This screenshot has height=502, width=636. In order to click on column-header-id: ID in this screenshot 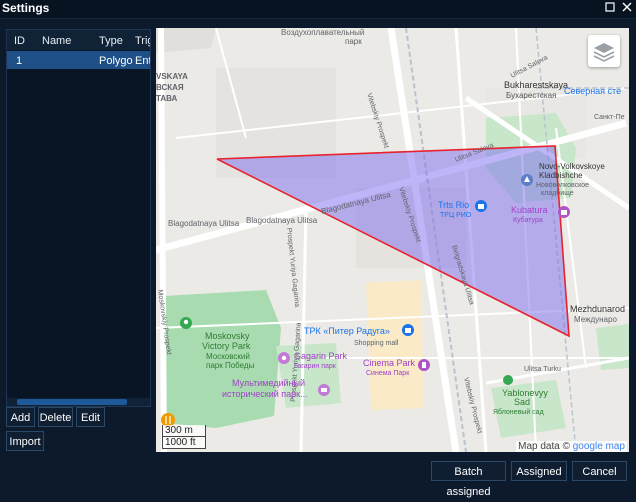, I will do `click(19, 41)`.